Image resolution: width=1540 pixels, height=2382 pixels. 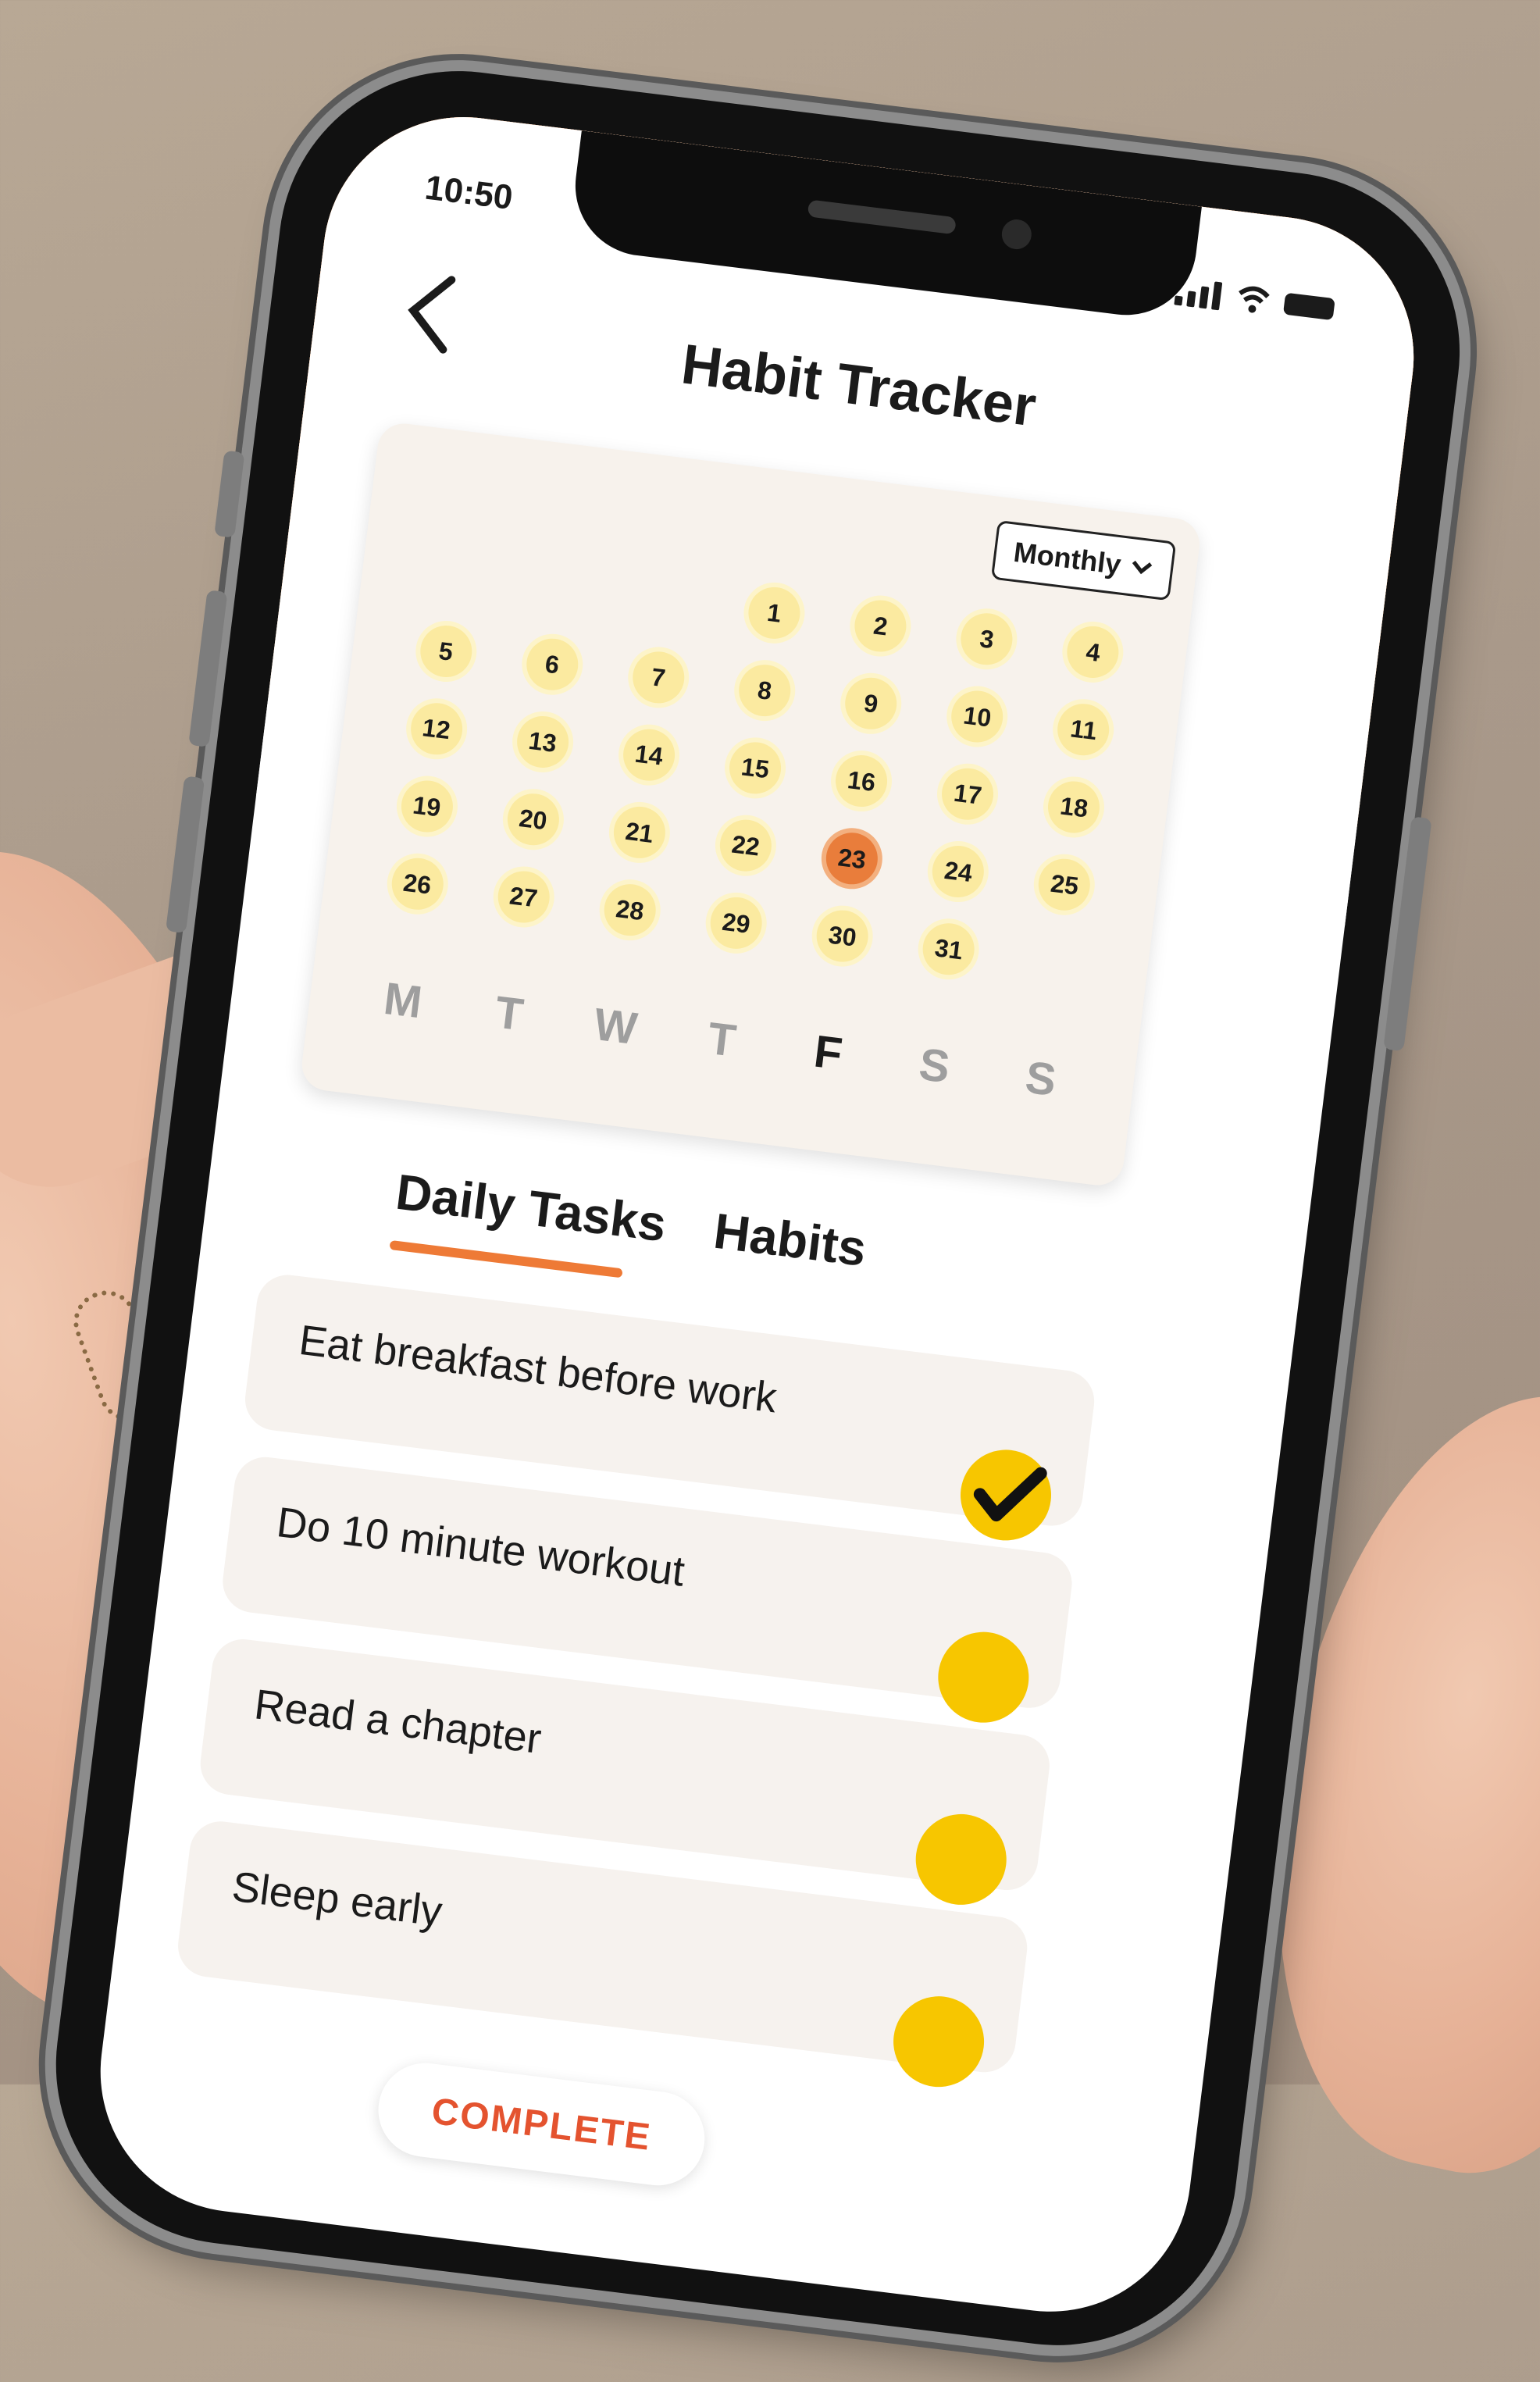 What do you see at coordinates (480, 1548) in the screenshot?
I see `task-label: Do 10 minute workout` at bounding box center [480, 1548].